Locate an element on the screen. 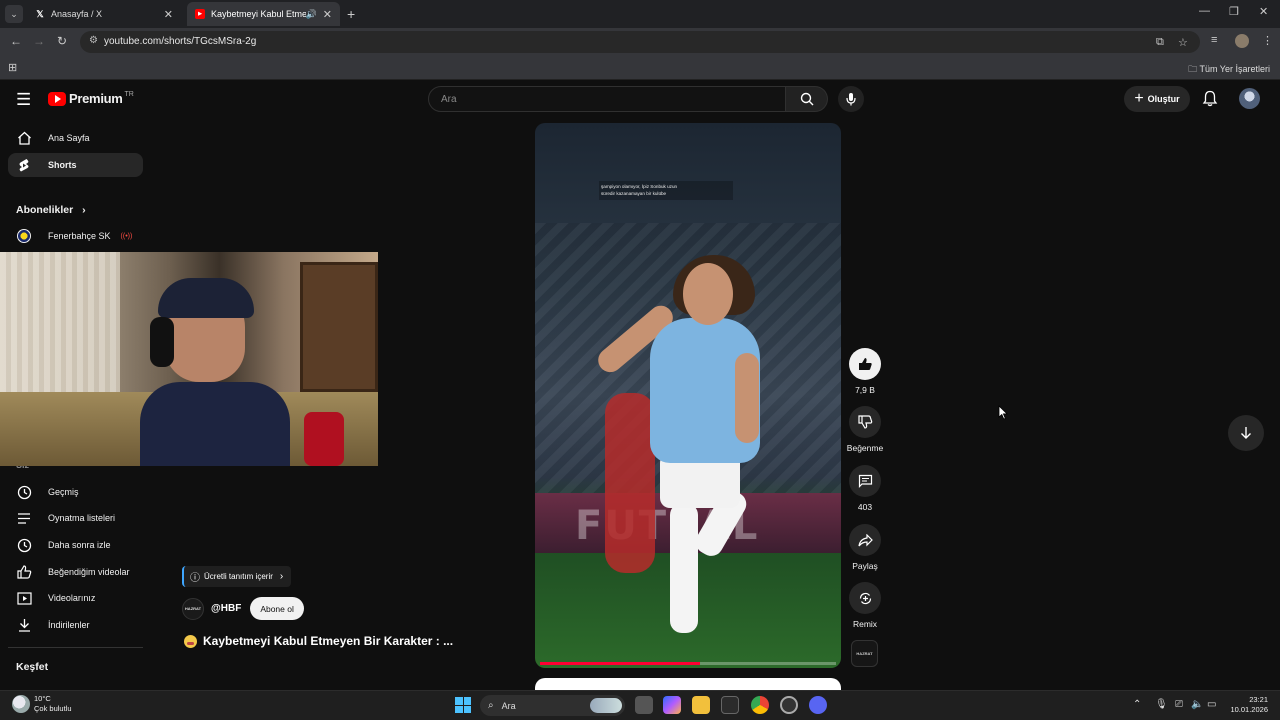 The image size is (1280, 720). weather-widget: 10°C Çok bulutlu is located at coordinates (42, 704).